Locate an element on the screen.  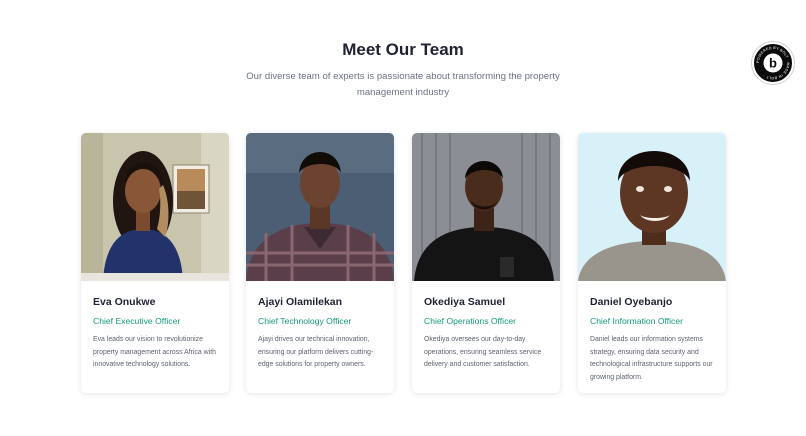
team-member-name: Daniel Oyebanjo is located at coordinates (631, 302).